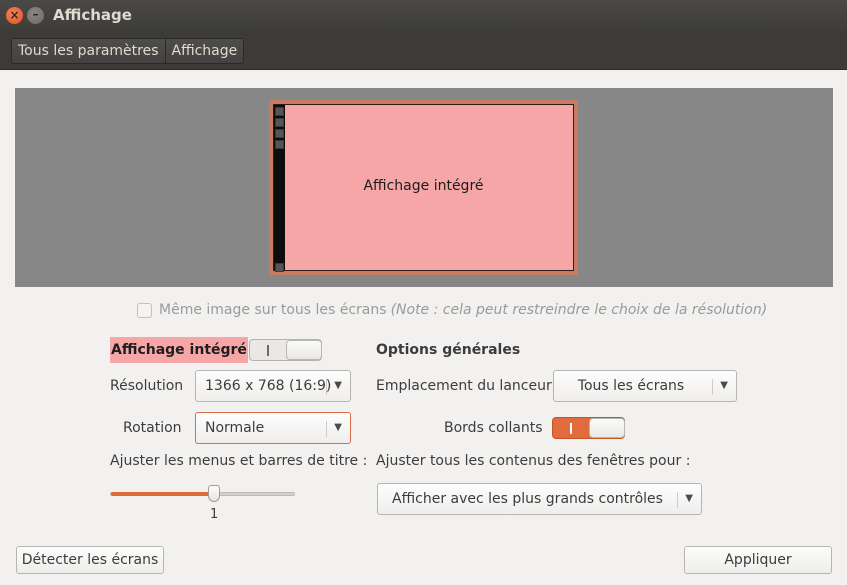 This screenshot has height=585, width=847. Describe the element at coordinates (527, 499) in the screenshot. I see `scale-all-value: Afficher avec les plus grands contrôles` at that location.